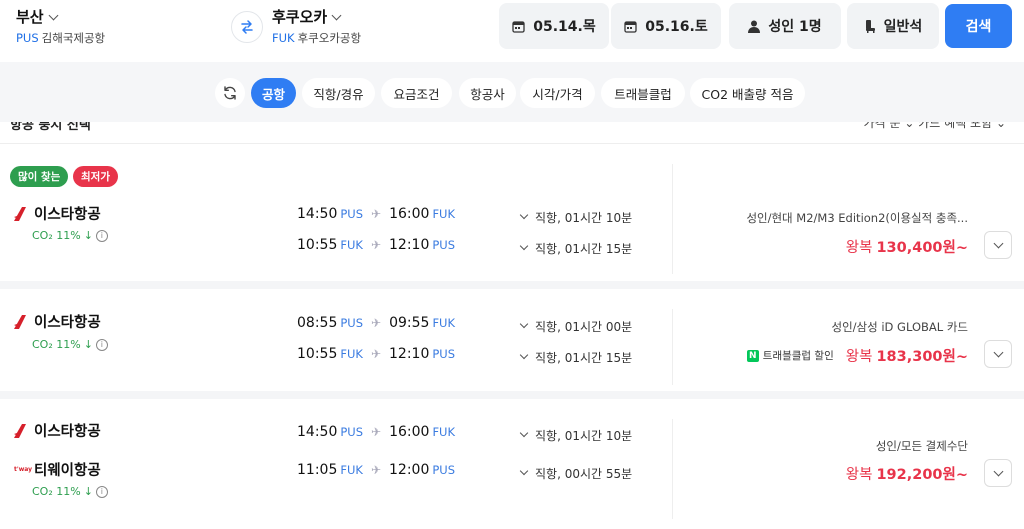  Describe the element at coordinates (95, 176) in the screenshot. I see `badge-lowest-price: 최저가` at that location.